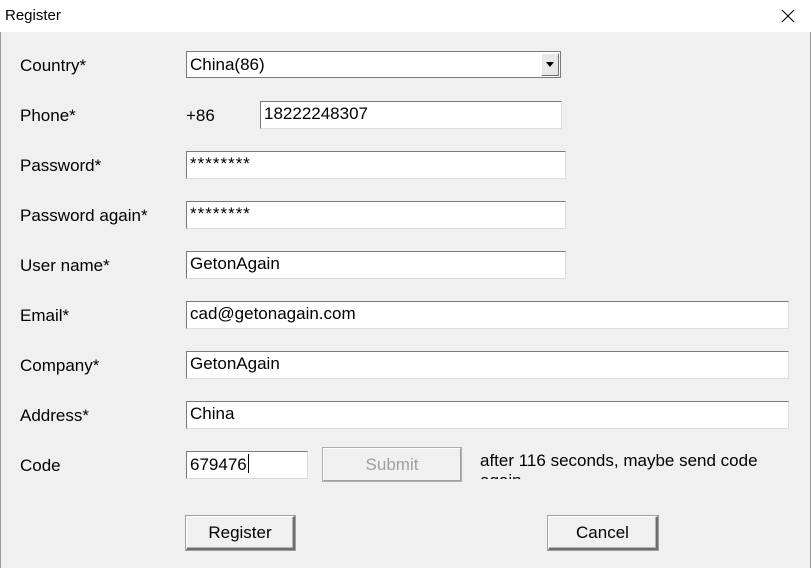 The width and height of the screenshot is (811, 568). I want to click on country-dropdown-button, so click(550, 64).